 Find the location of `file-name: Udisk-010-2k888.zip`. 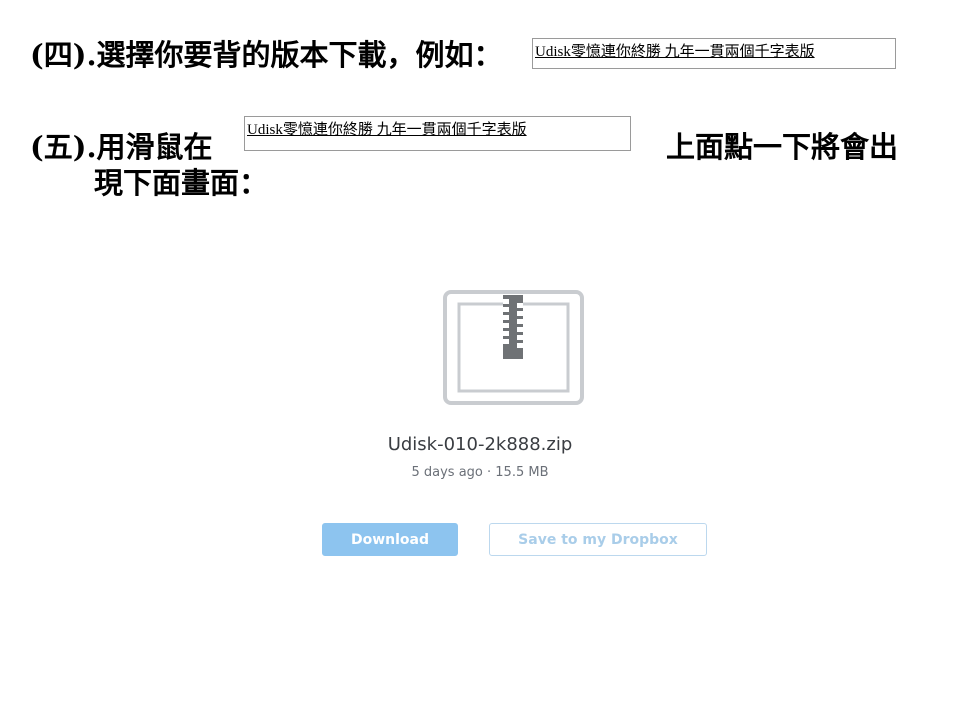

file-name: Udisk-010-2k888.zip is located at coordinates (480, 444).